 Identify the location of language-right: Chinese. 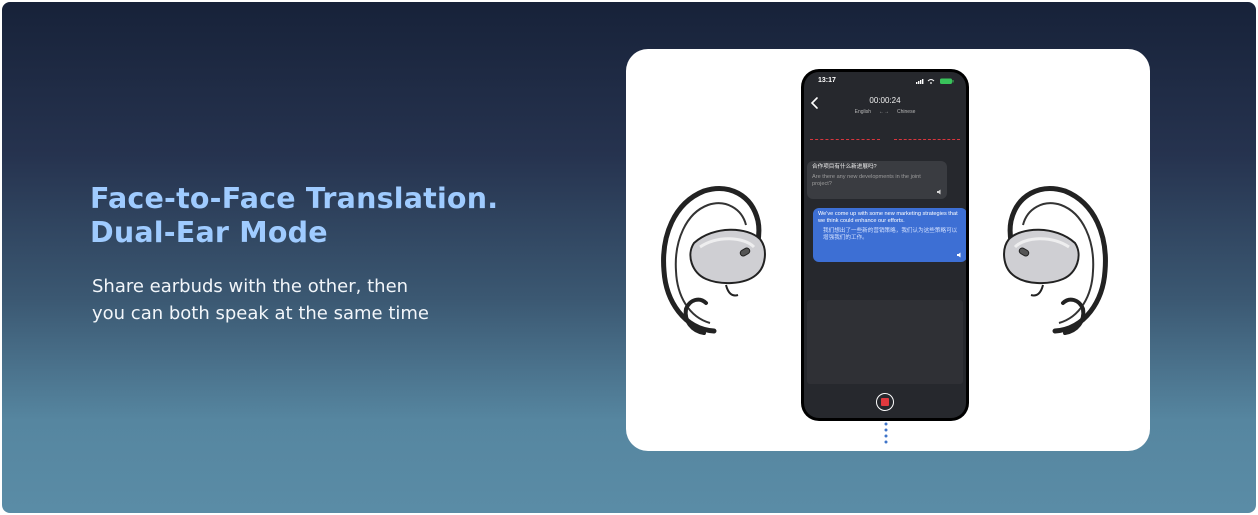
(906, 112).